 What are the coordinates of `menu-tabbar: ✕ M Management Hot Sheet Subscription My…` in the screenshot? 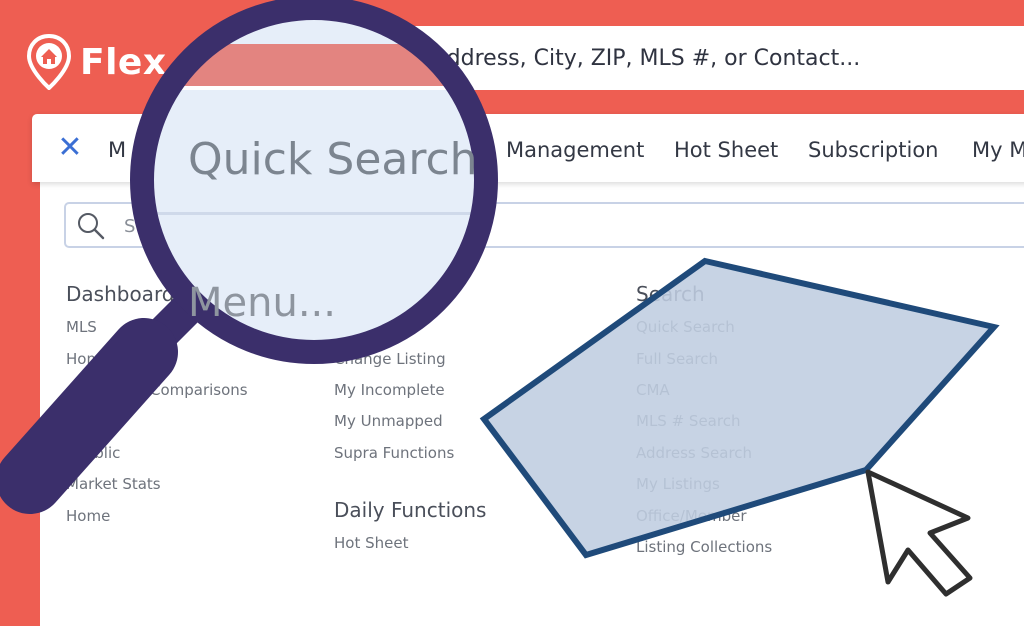 It's located at (528, 148).